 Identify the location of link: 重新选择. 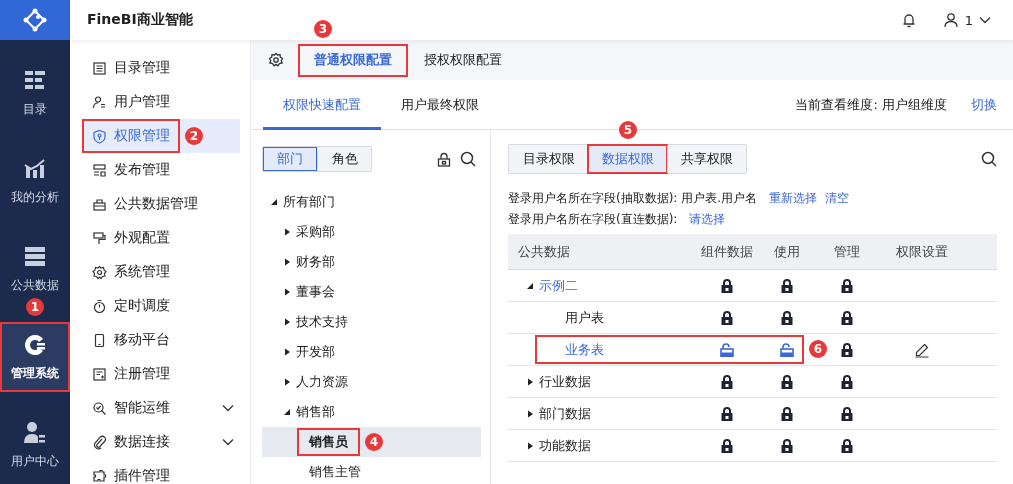
(793, 198).